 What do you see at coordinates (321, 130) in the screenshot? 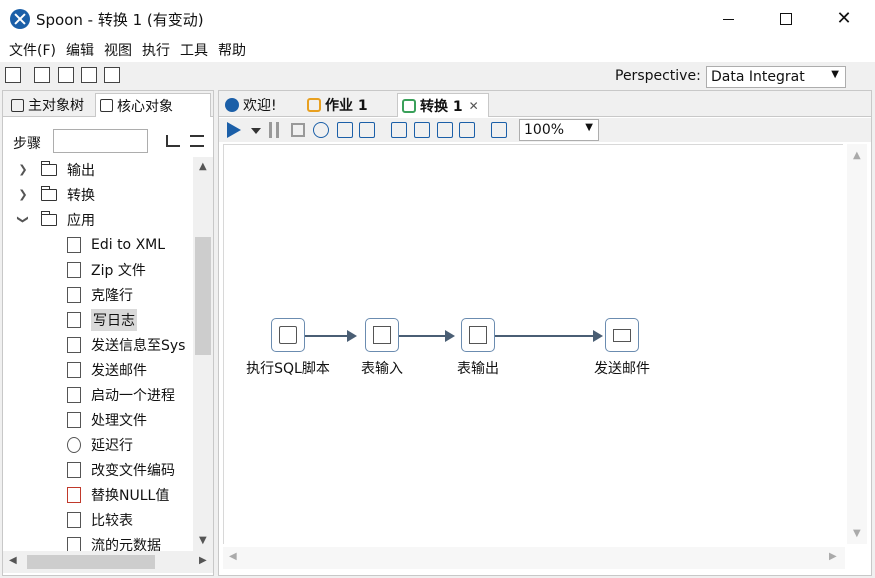
I see `preview-icon` at bounding box center [321, 130].